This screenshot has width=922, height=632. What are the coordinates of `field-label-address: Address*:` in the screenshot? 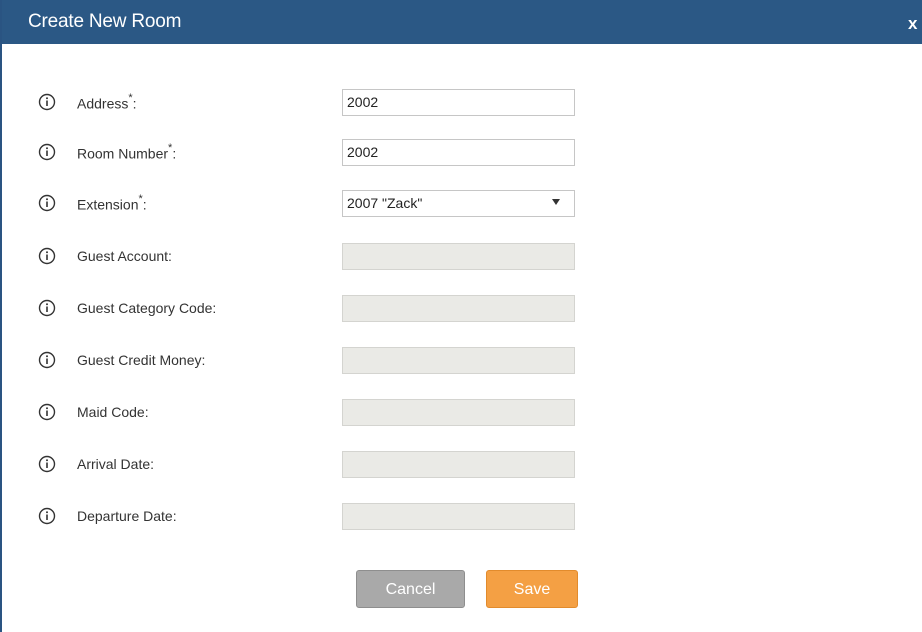 It's located at (107, 102).